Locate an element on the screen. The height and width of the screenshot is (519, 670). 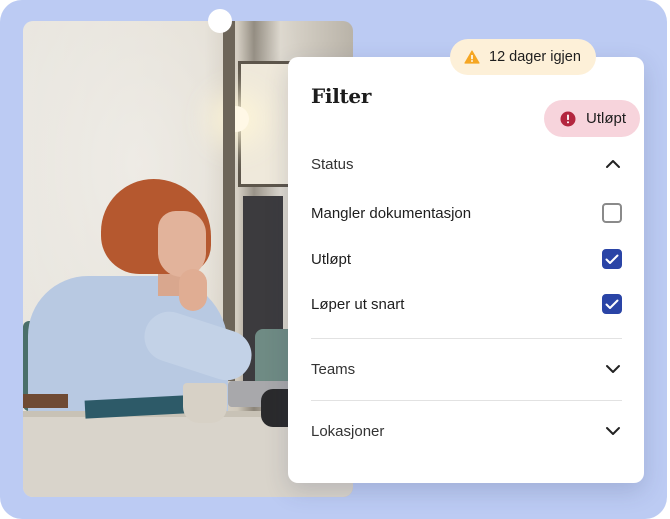
days-left-badge: 12 dager igjen is located at coordinates (523, 57).